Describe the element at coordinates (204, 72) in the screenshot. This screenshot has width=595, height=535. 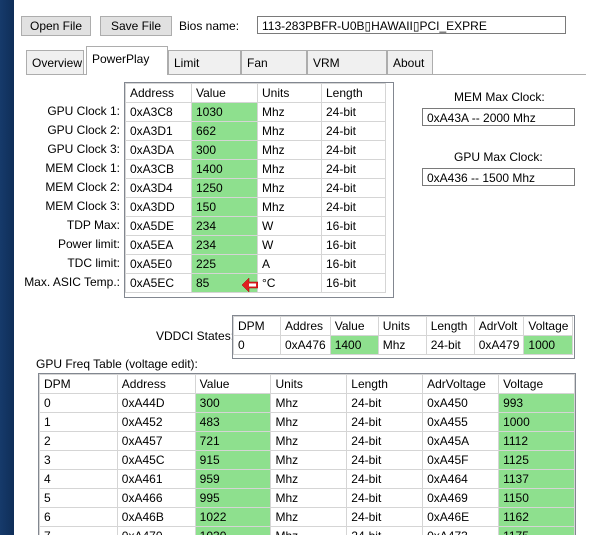
I see `tab-limit-tables: Limit Tables` at that location.